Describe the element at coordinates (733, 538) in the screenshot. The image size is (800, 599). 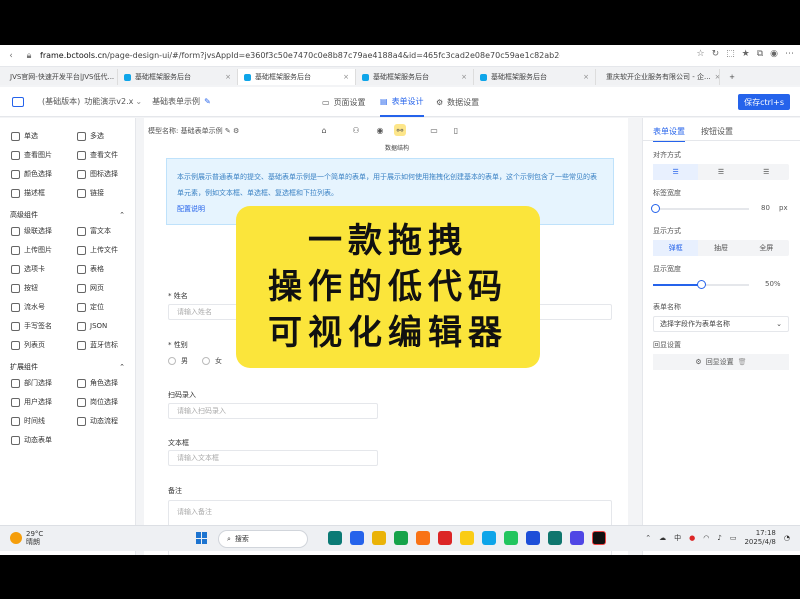
I see `battery-icon: ▭` at that location.